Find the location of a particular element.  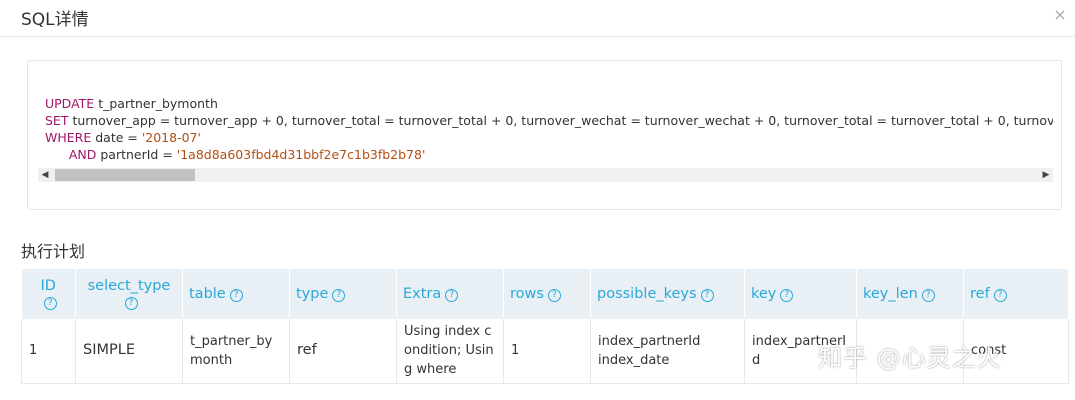

cell-table: t_partner_bymonth is located at coordinates (236, 351).